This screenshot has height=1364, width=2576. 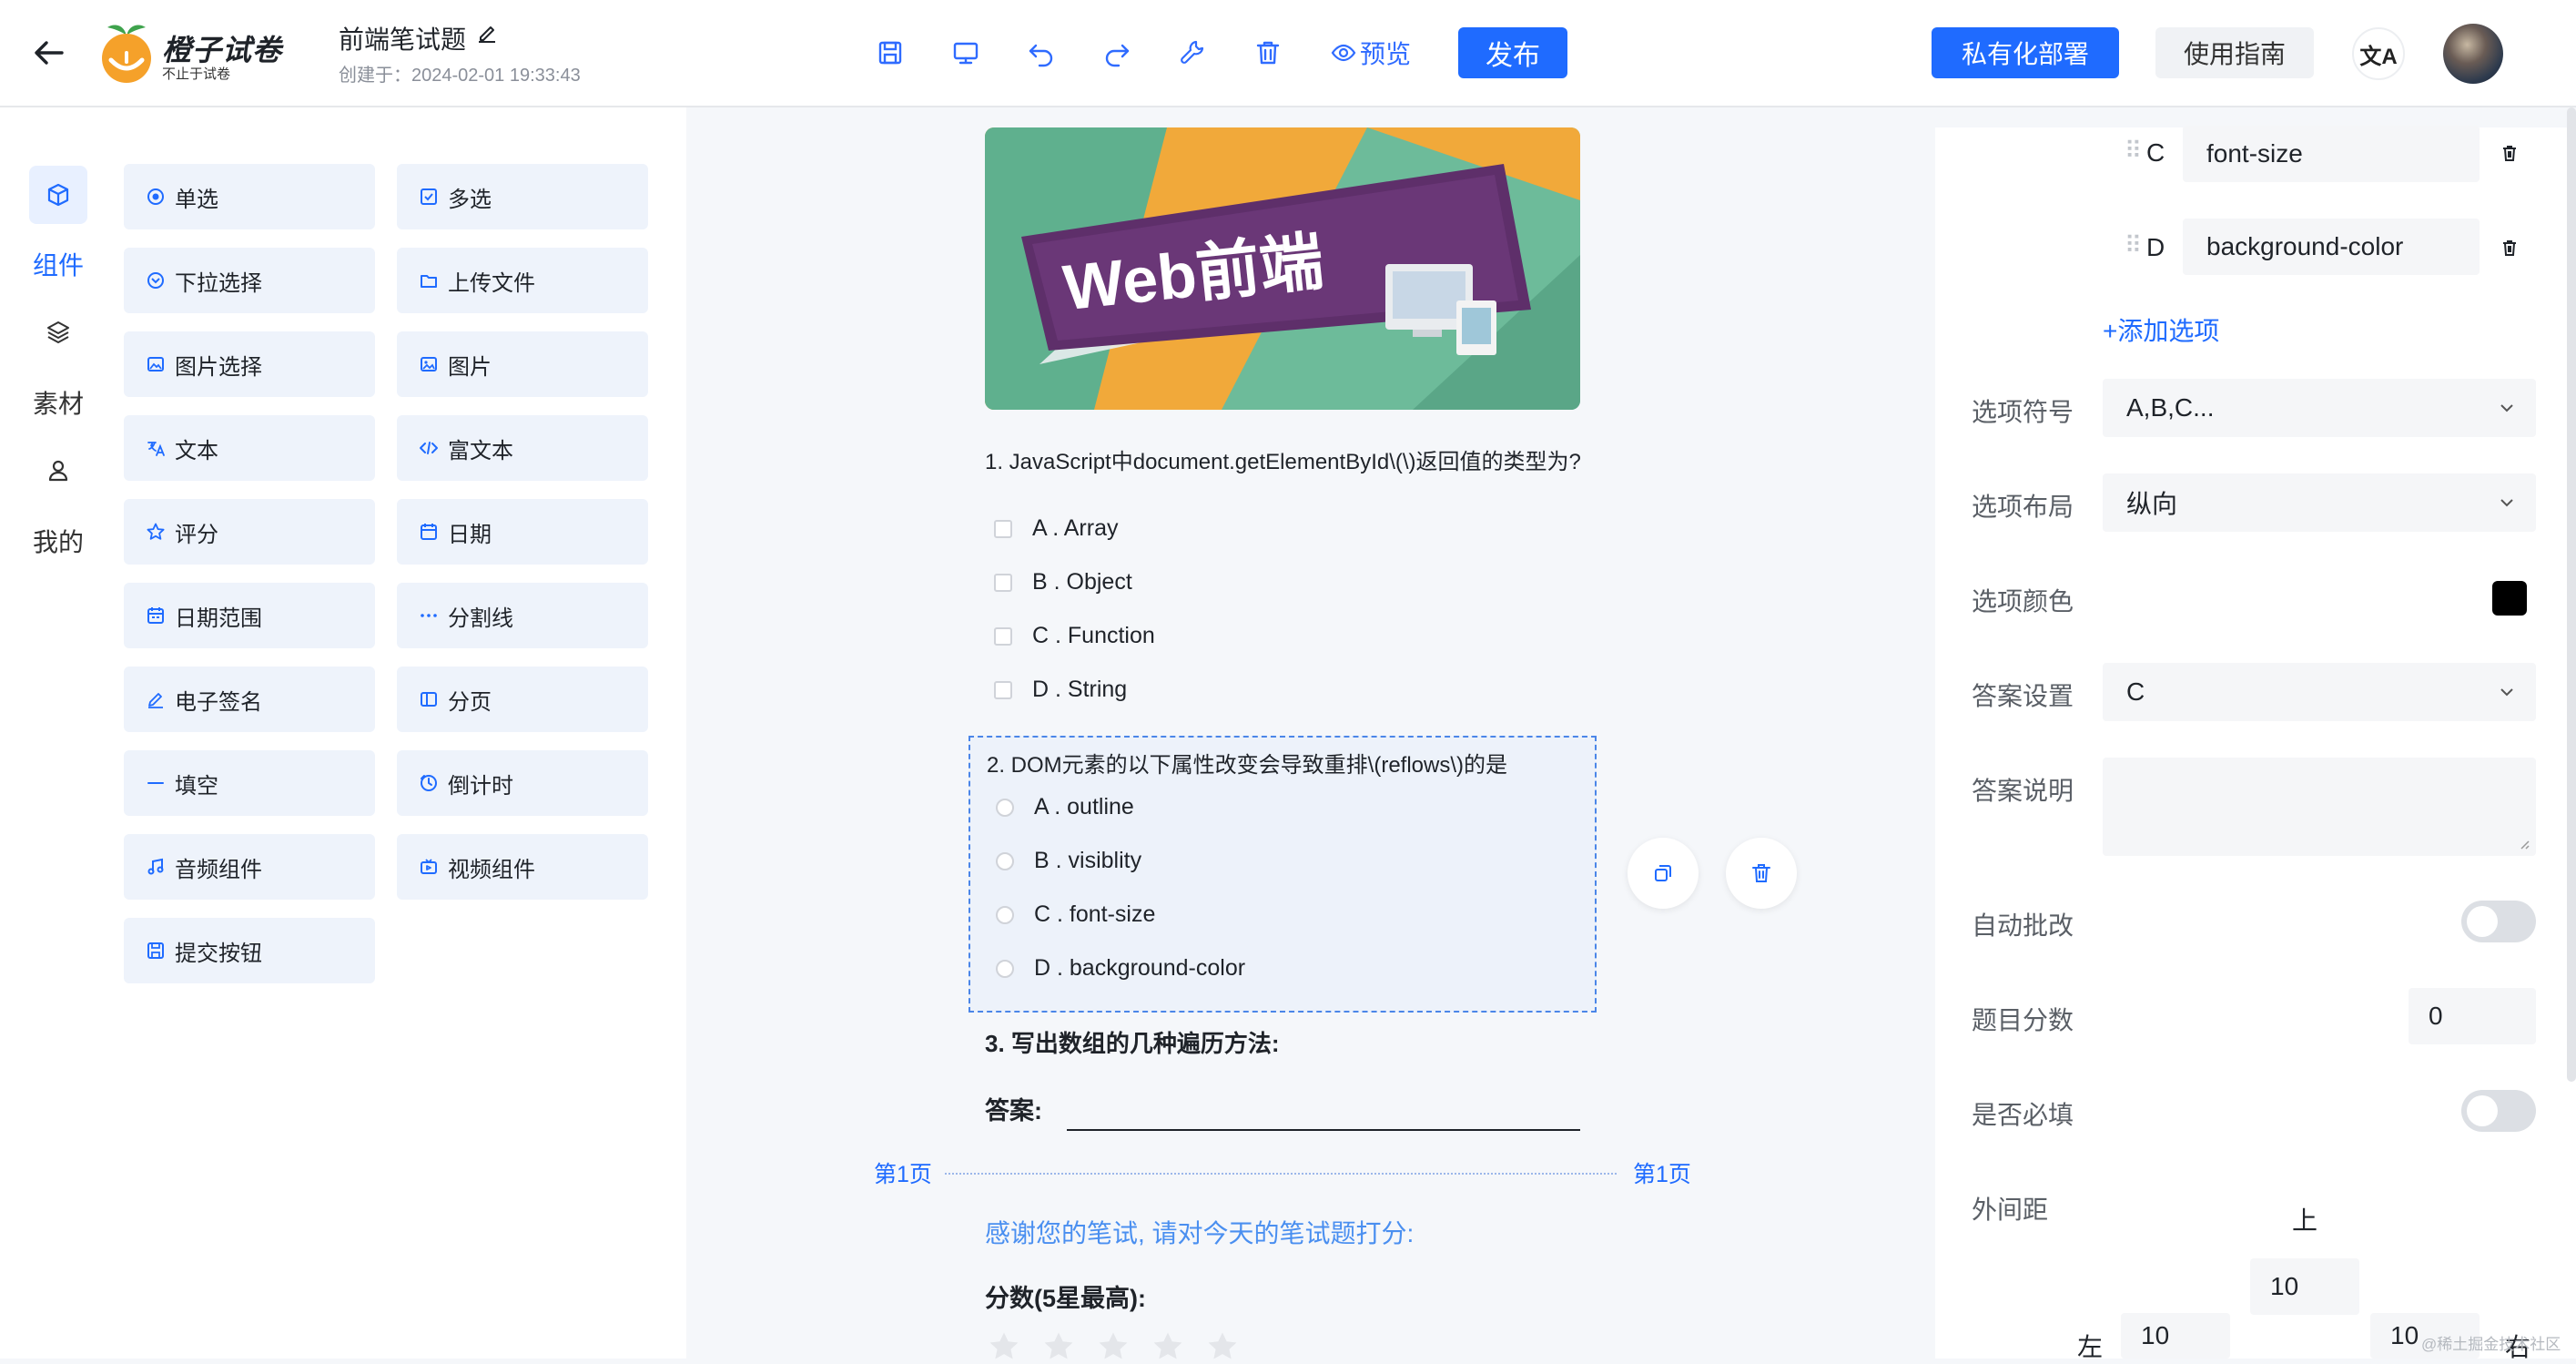 I want to click on comp-single-choice: 单选, so click(x=249, y=196).